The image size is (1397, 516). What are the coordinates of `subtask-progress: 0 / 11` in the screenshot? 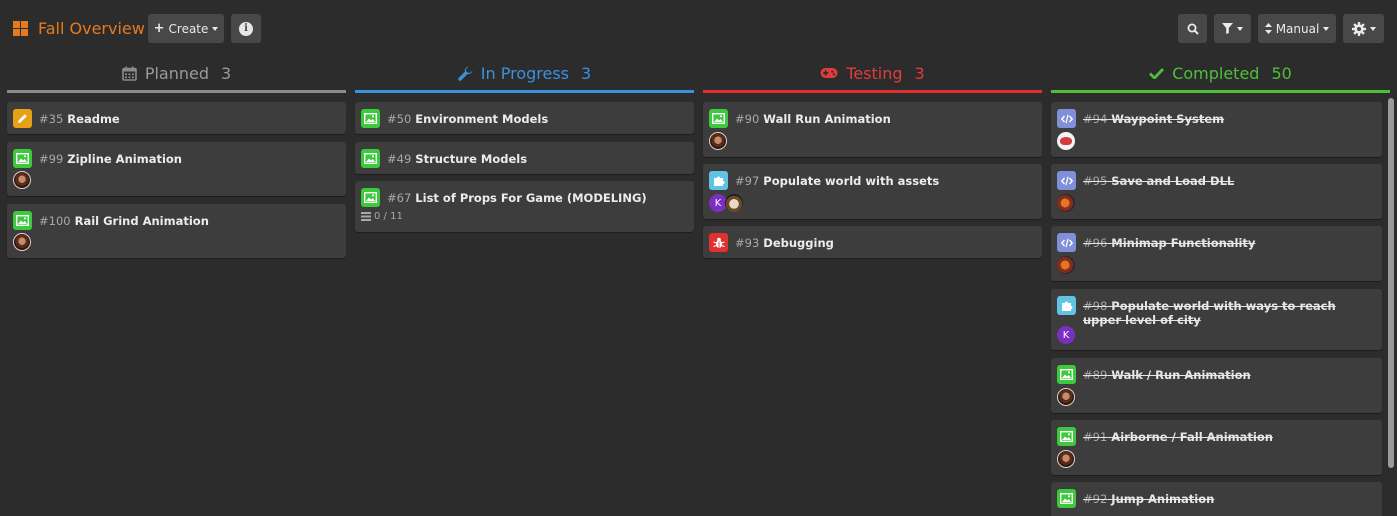 It's located at (382, 216).